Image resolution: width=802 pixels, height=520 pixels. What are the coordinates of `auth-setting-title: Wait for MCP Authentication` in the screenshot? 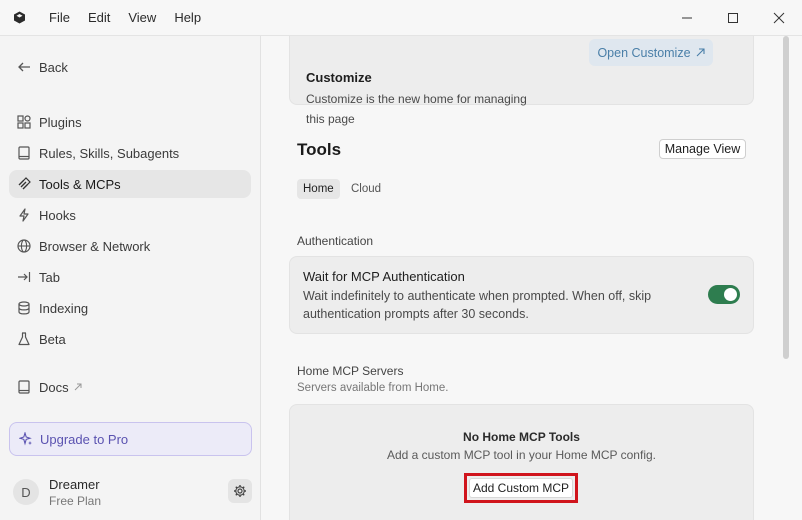 It's located at (384, 276).